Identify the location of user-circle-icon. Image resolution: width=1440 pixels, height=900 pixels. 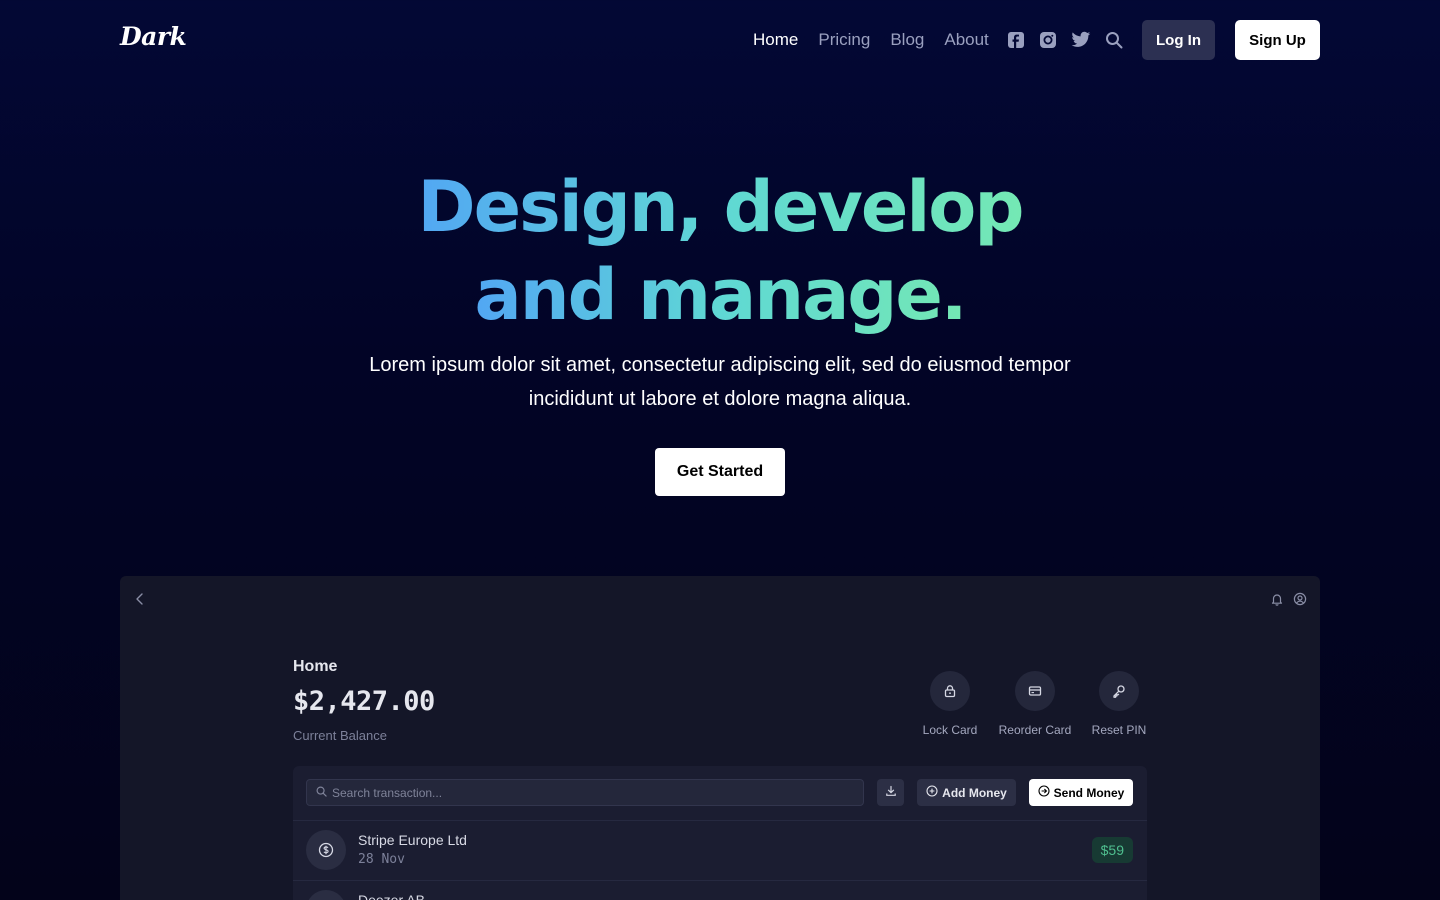
(1300, 599).